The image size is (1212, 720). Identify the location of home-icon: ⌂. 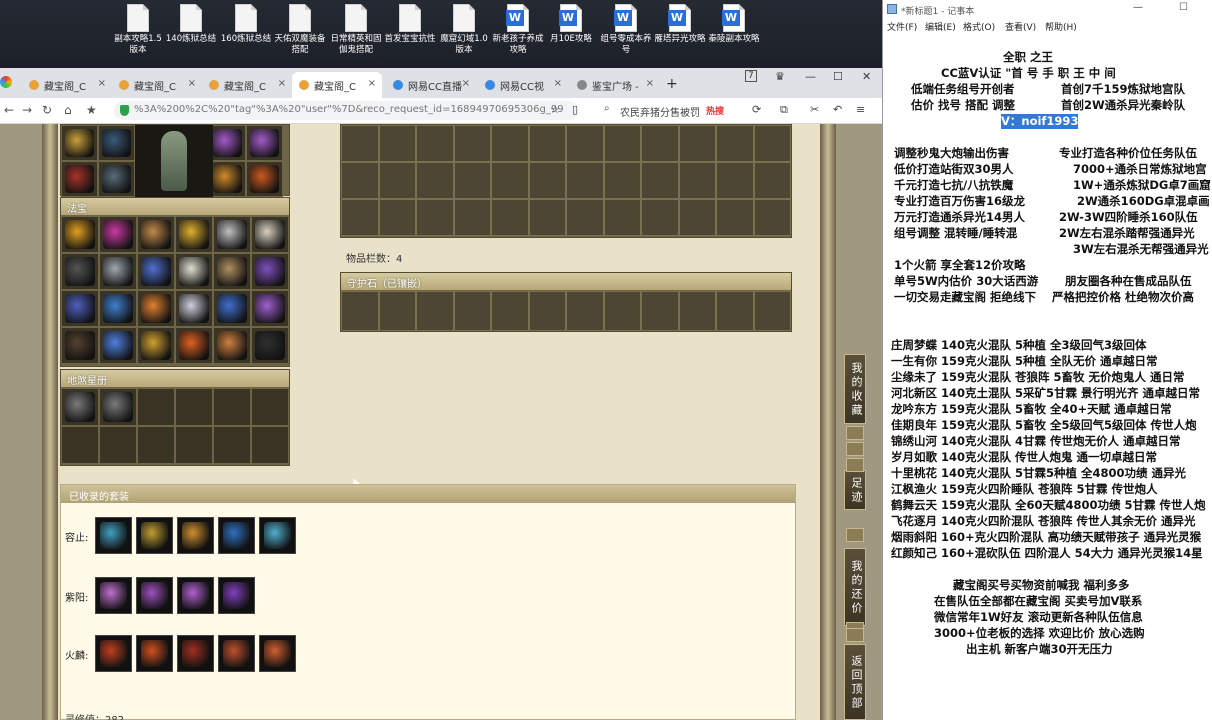
(68, 110).